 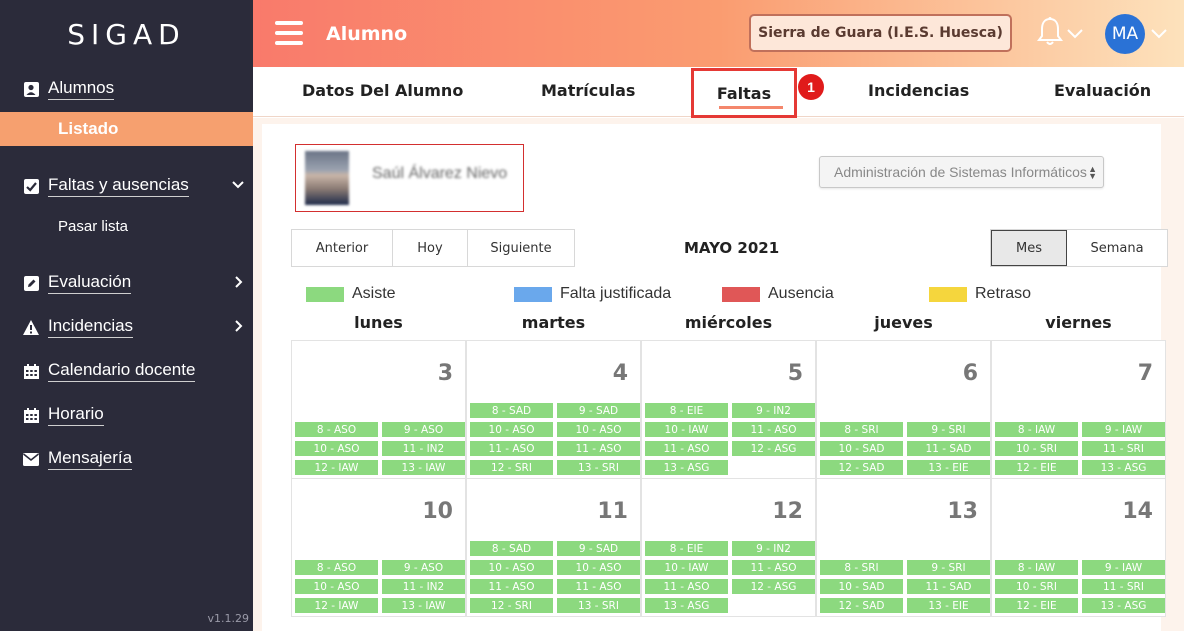 I want to click on week-view-button: Semana, so click(x=1117, y=248).